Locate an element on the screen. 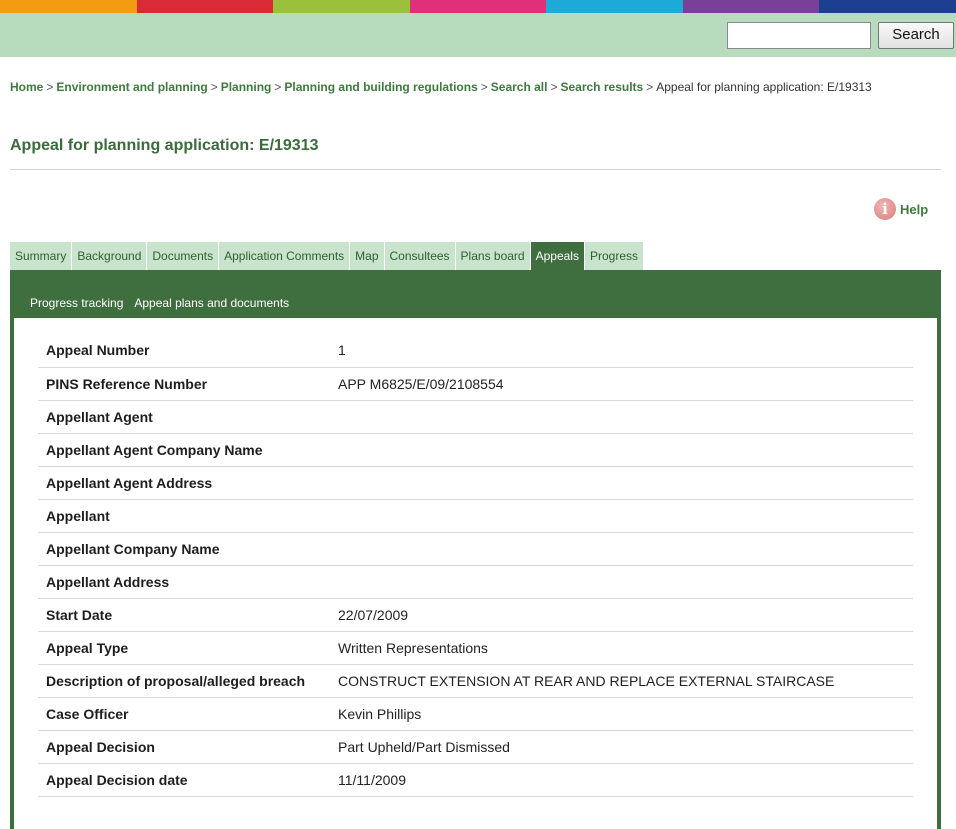  field-label: Case Officer is located at coordinates (188, 714).